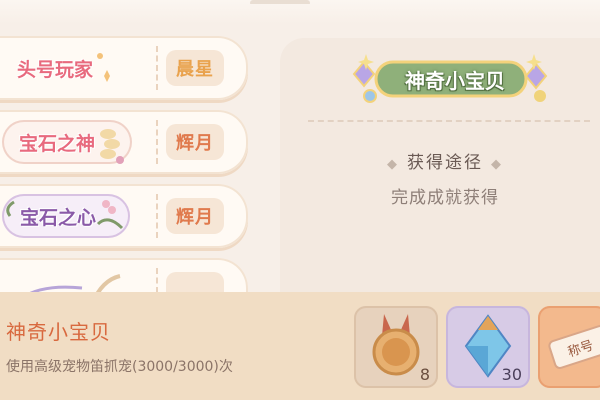  What do you see at coordinates (280, 3) in the screenshot?
I see `top-handle` at bounding box center [280, 3].